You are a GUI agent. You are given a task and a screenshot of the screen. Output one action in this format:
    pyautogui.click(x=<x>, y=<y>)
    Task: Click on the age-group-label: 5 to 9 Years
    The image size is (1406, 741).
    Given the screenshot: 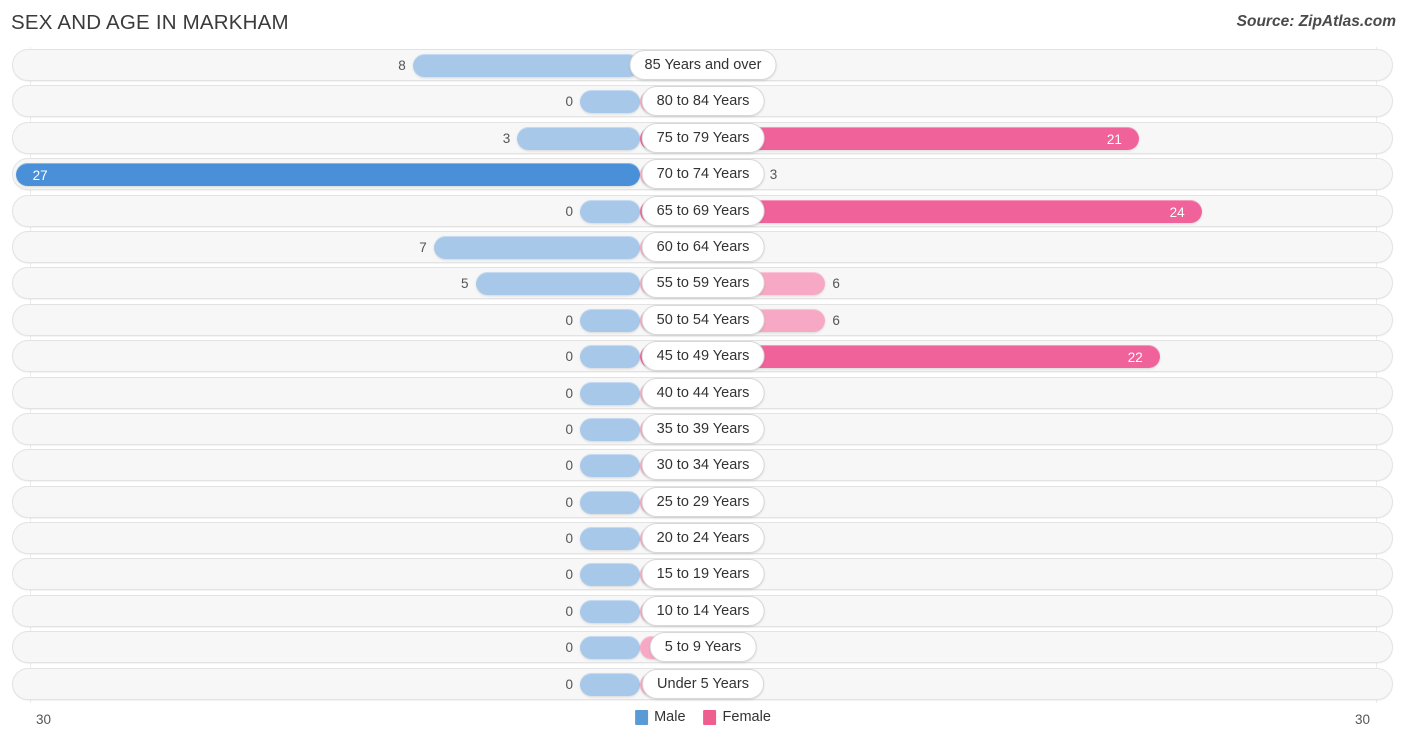 What is the action you would take?
    pyautogui.click(x=703, y=647)
    